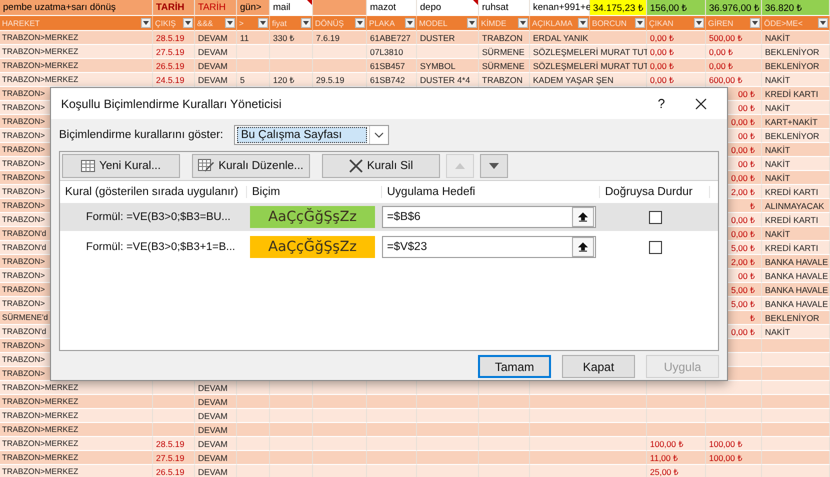 The height and width of the screenshot is (477, 830). What do you see at coordinates (216, 23) in the screenshot?
I see `column-header: &&&` at bounding box center [216, 23].